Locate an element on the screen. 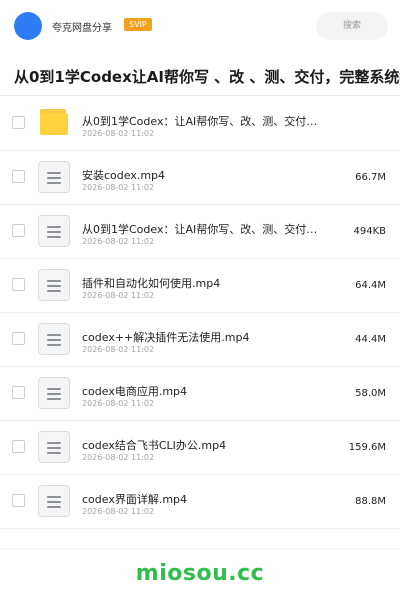  file-size: 58.0M is located at coordinates (370, 393).